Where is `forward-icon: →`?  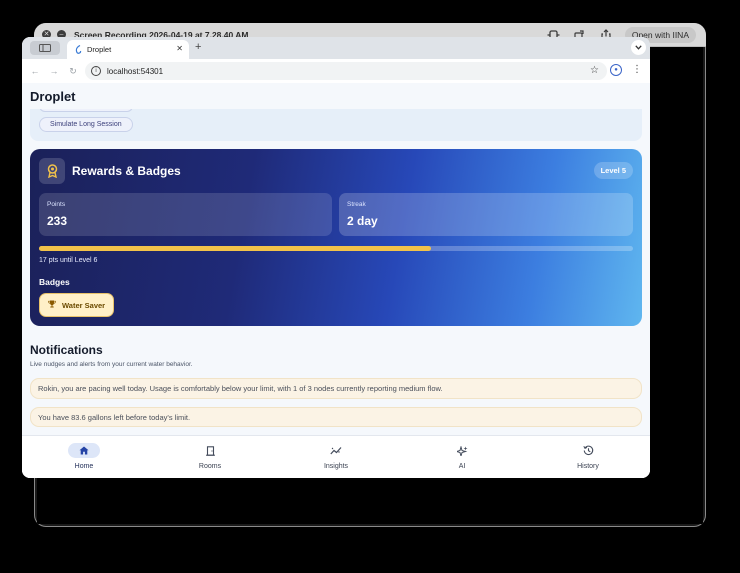 forward-icon: → is located at coordinates (54, 71).